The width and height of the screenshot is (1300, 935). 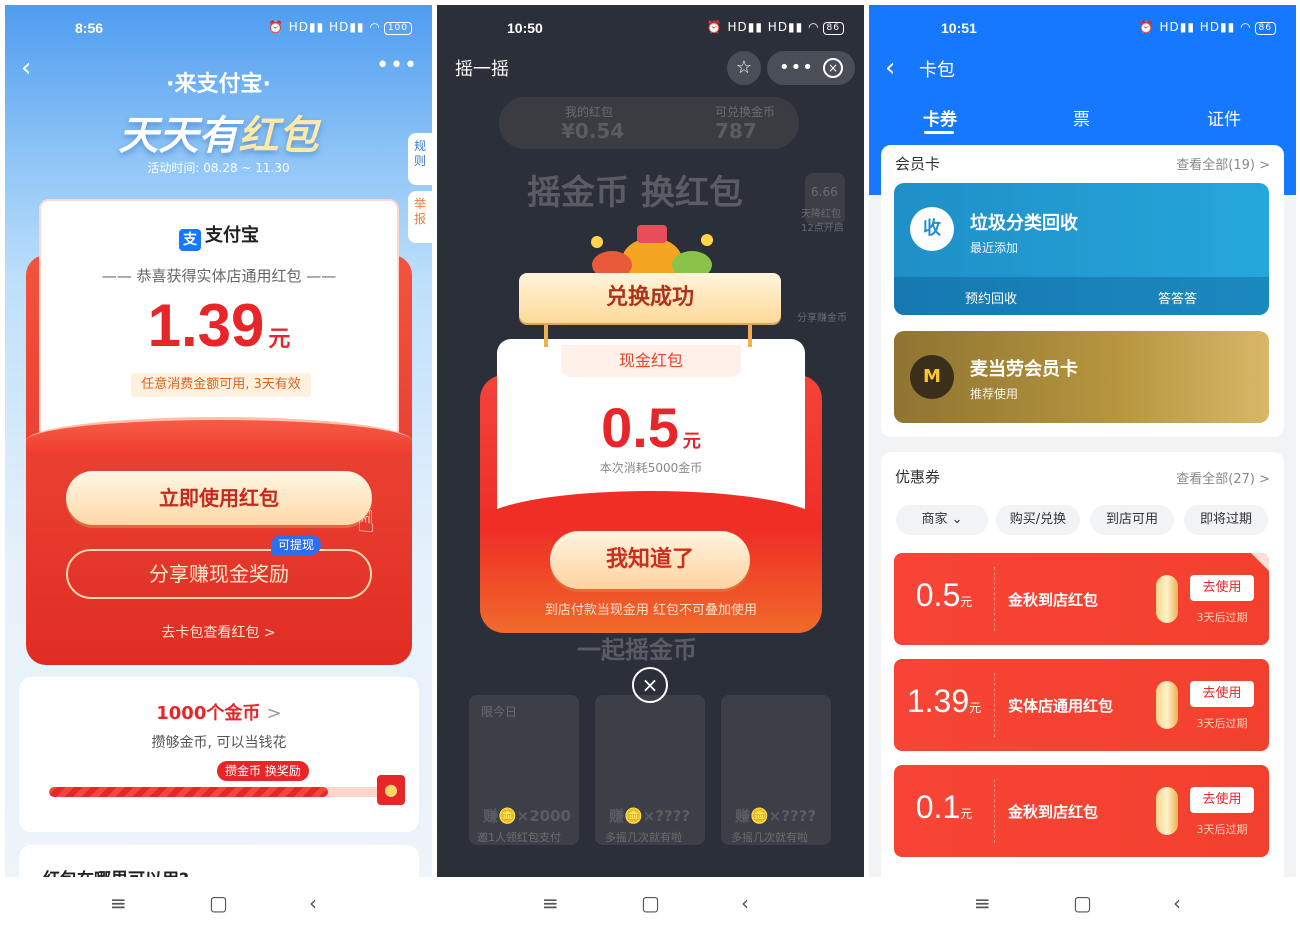 I want to click on status-bar: 8:56 ⏰ HD▮▮ HD▮▮ ◠ 100, so click(x=218, y=27).